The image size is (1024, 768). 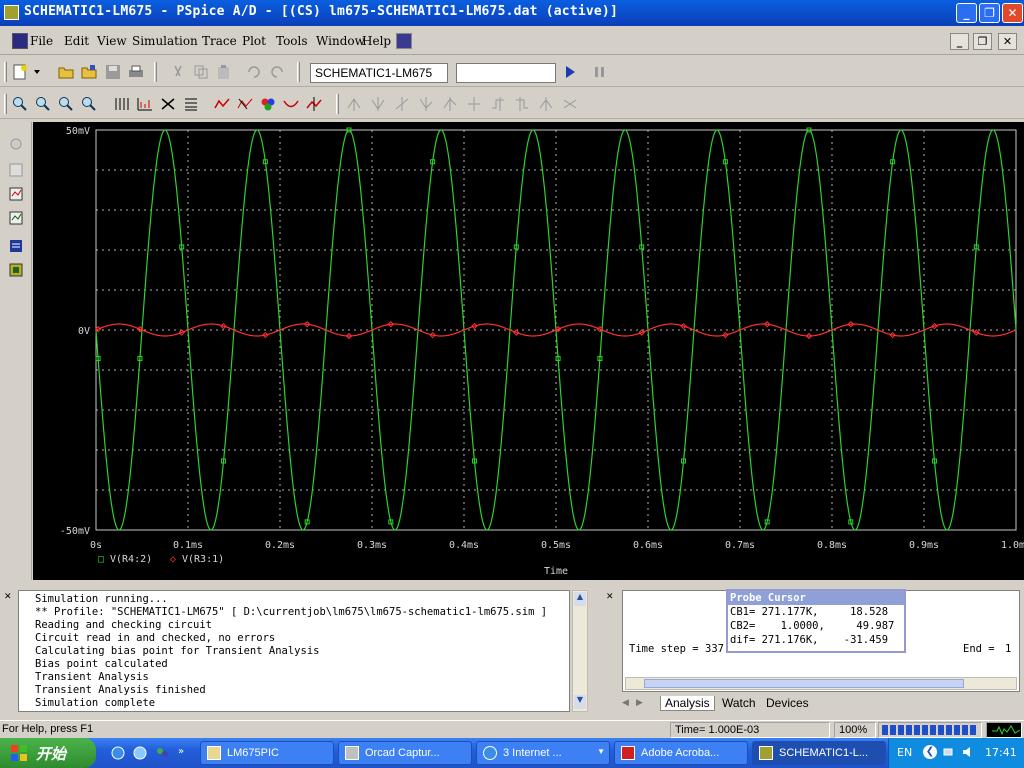 I want to click on eval-goal-function-icon, so click(x=245, y=104).